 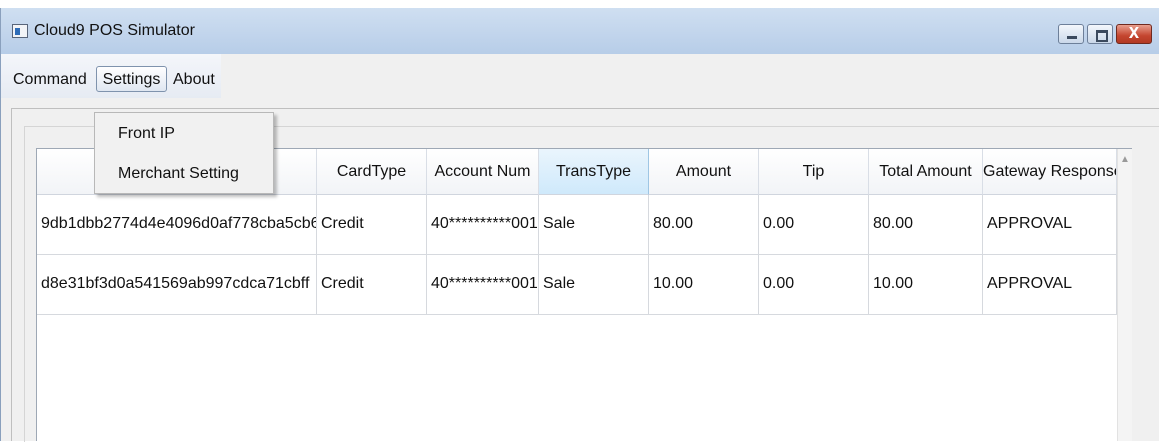 What do you see at coordinates (704, 224) in the screenshot?
I see `cell-amount: 80.00` at bounding box center [704, 224].